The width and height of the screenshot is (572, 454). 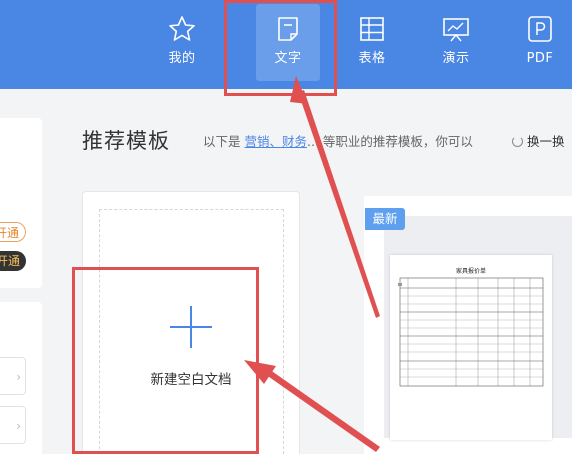 I want to click on tab-presentation-label: 演示, so click(x=456, y=58).